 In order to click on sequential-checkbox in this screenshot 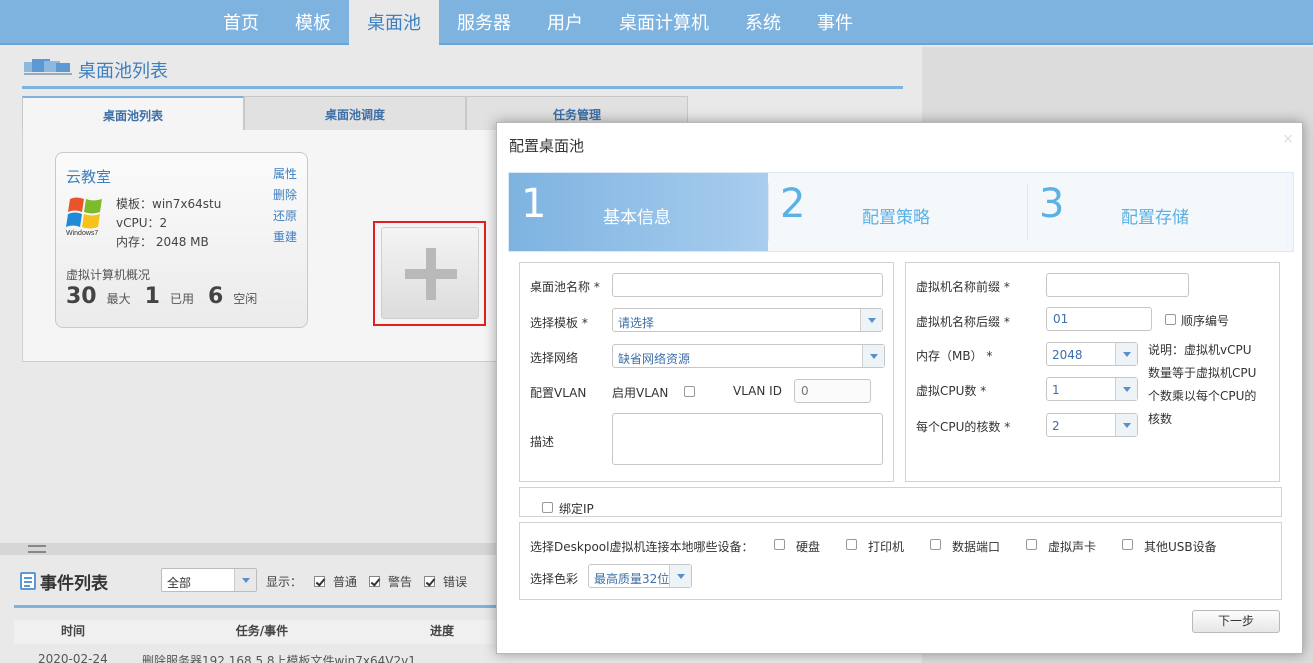, I will do `click(1170, 319)`.